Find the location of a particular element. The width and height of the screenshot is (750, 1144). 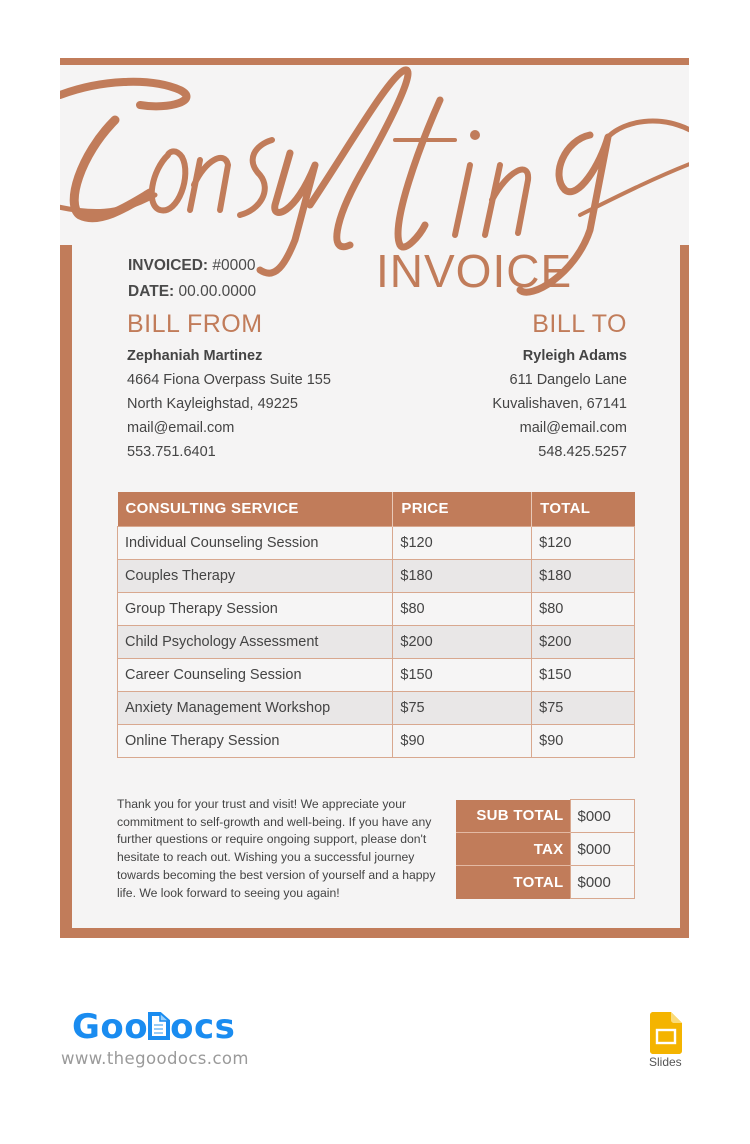

service-cell: Online Therapy Session is located at coordinates (255, 740).